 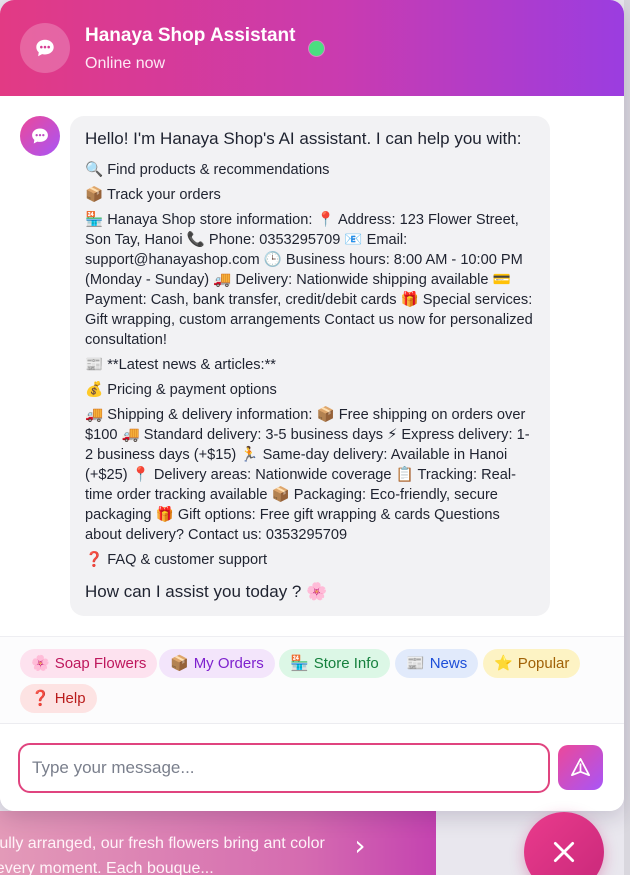 I want to click on quick-reply-soap-flowers: 🌸 Soap Flowers, so click(x=89, y=663).